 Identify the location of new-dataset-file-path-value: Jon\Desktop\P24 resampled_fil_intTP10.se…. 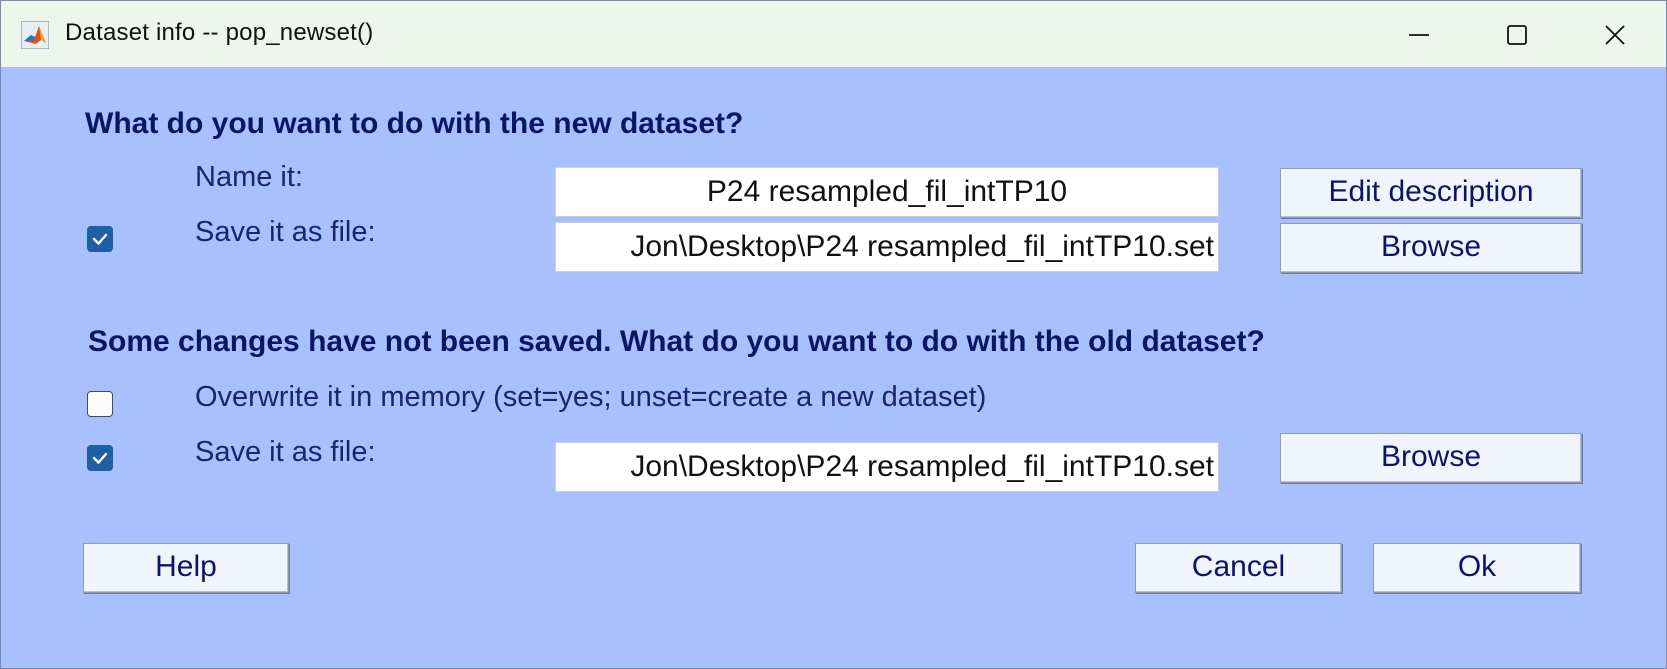
(922, 246).